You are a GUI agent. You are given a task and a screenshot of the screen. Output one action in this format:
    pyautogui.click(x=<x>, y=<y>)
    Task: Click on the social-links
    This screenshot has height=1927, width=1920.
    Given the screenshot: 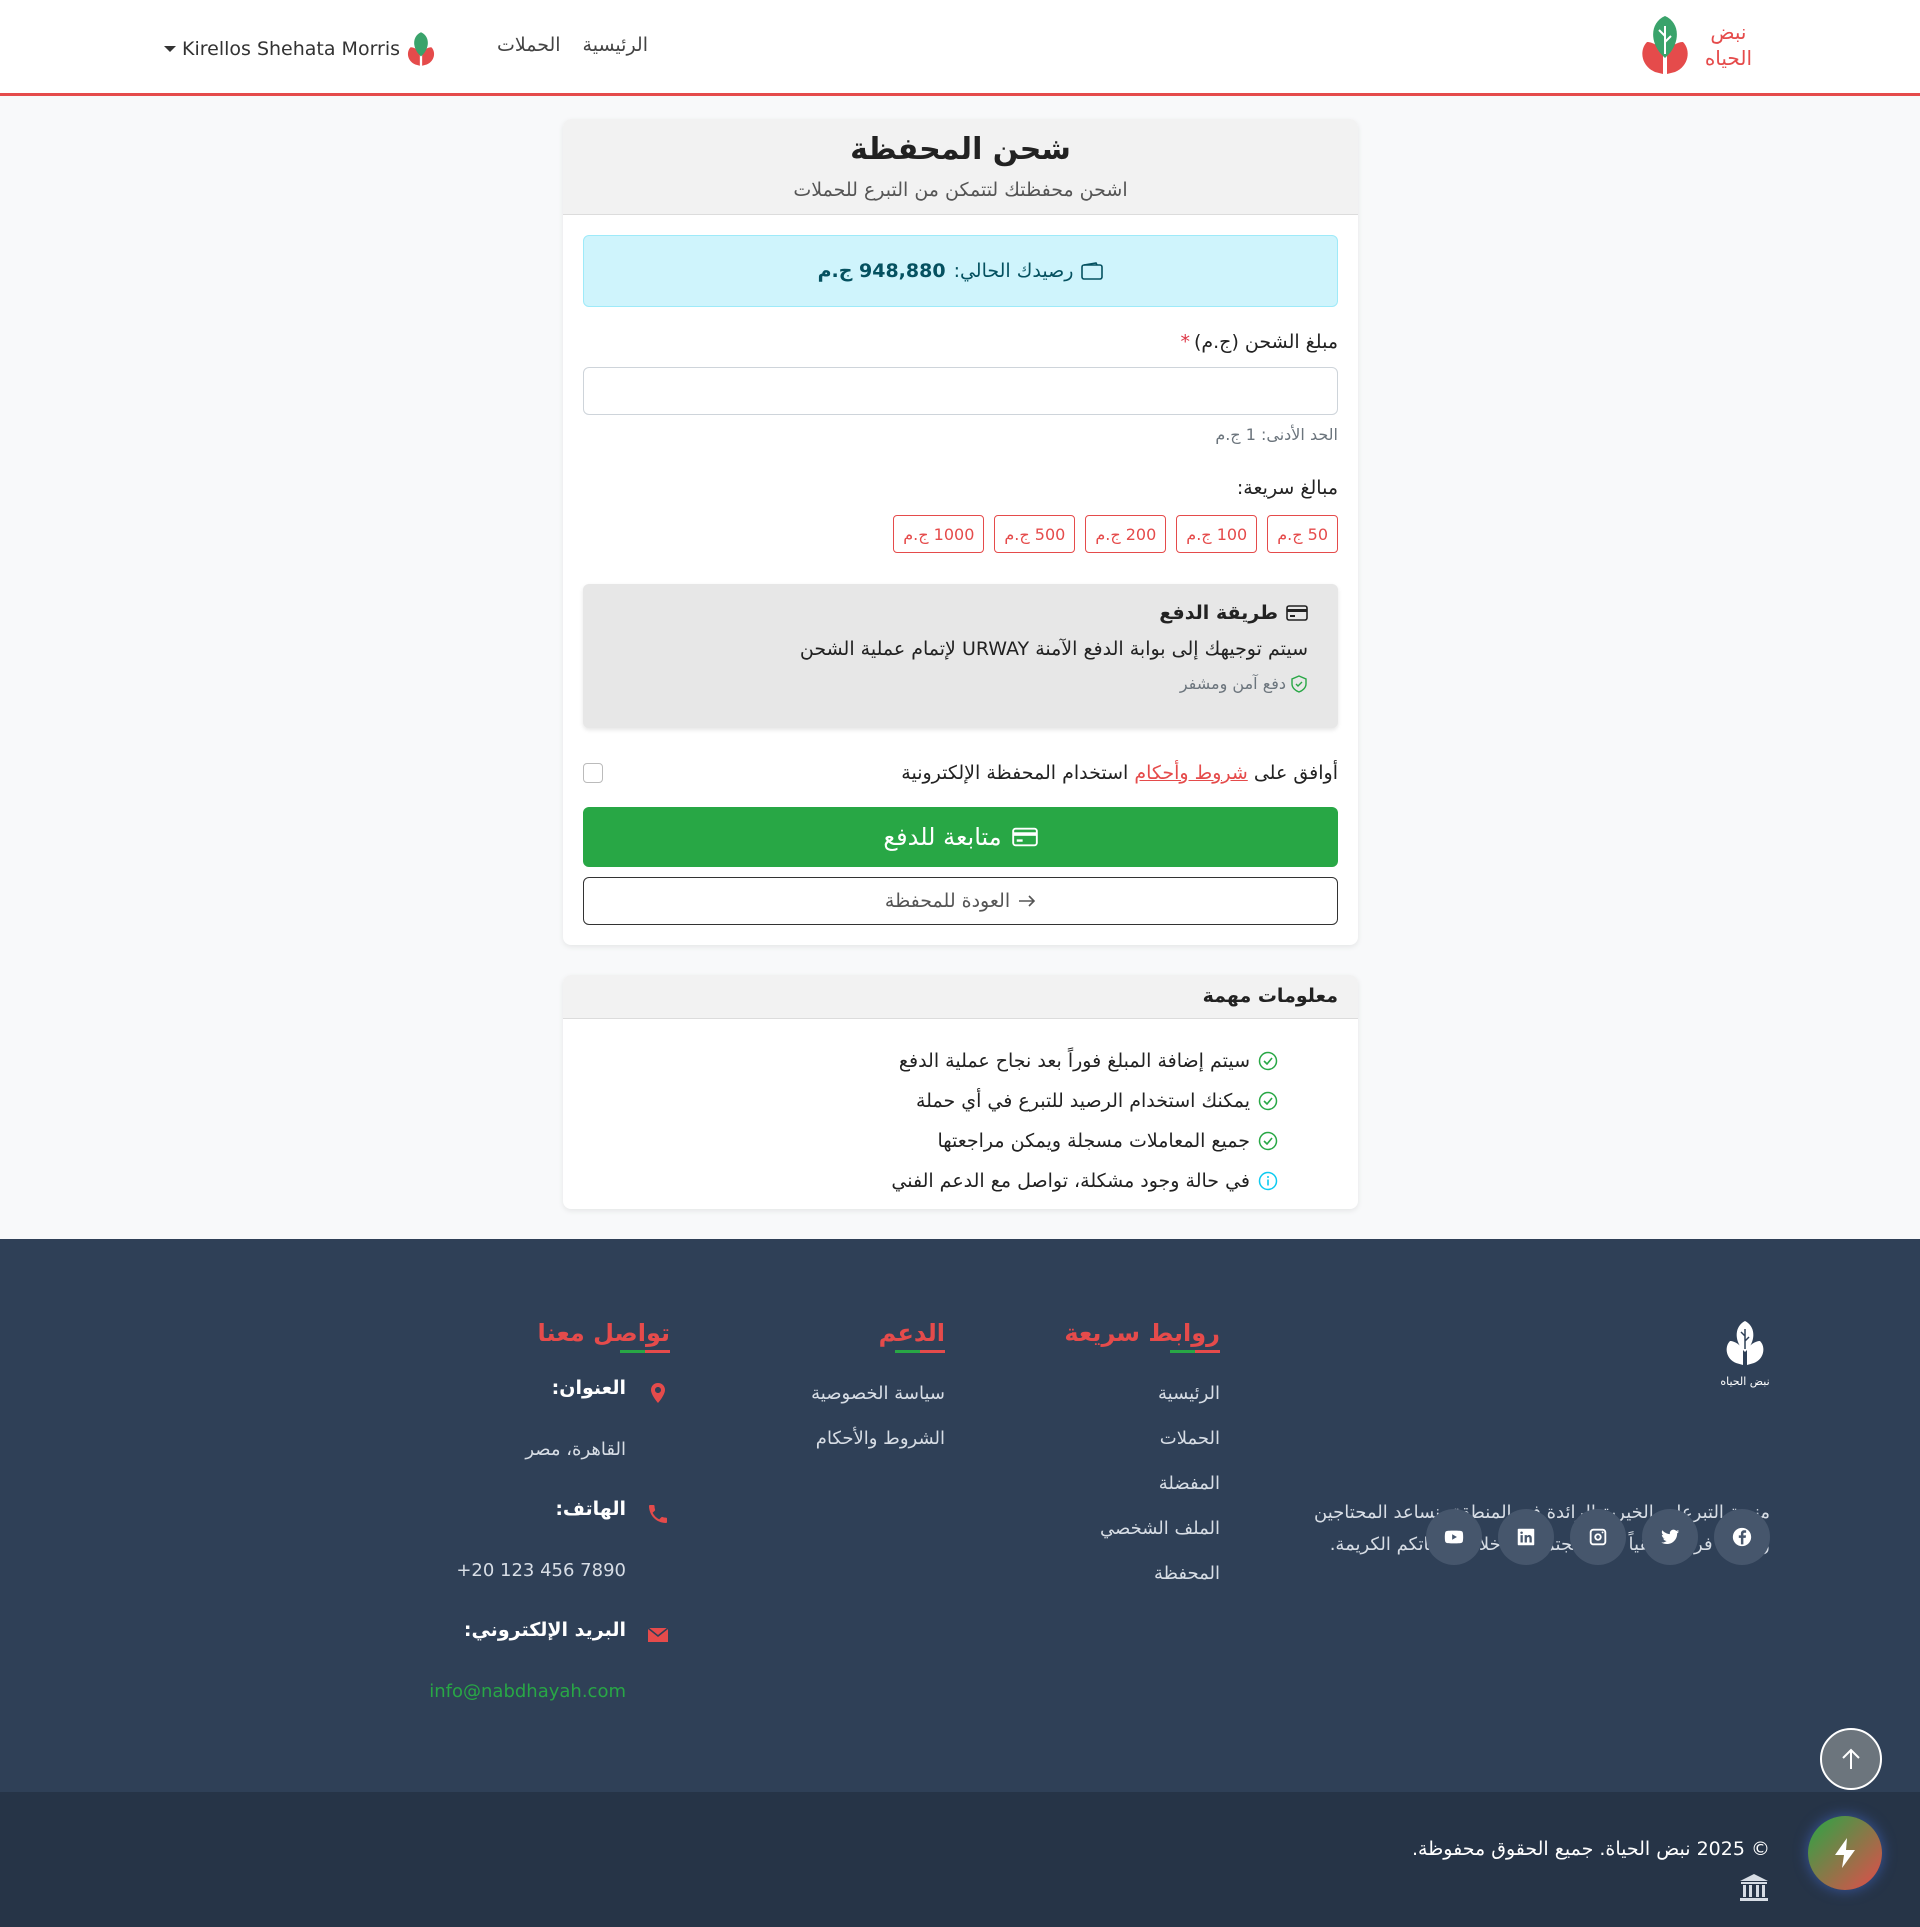 What is the action you would take?
    pyautogui.click(x=1598, y=1537)
    